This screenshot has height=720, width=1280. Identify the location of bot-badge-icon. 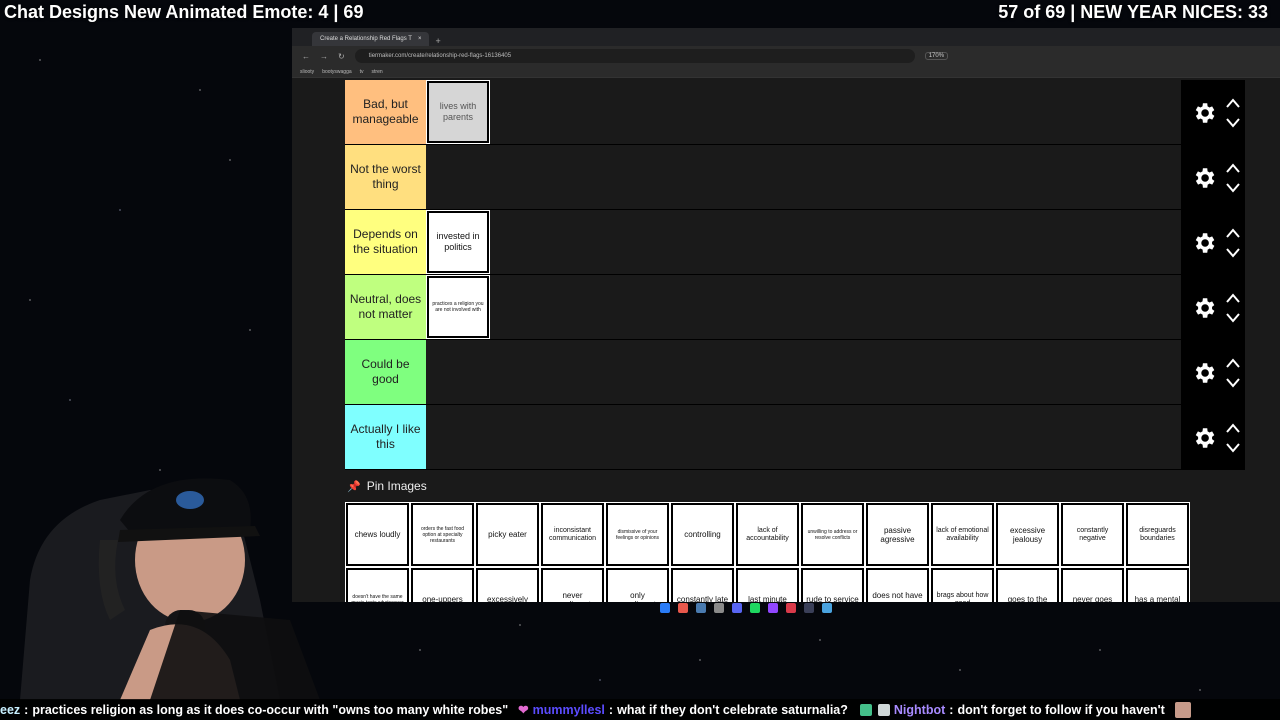
(883, 709).